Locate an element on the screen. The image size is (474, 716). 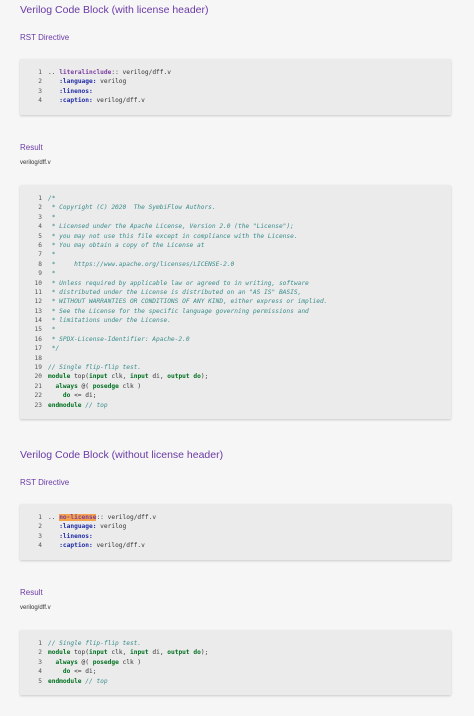
line-number: 12 is located at coordinates (38, 302).